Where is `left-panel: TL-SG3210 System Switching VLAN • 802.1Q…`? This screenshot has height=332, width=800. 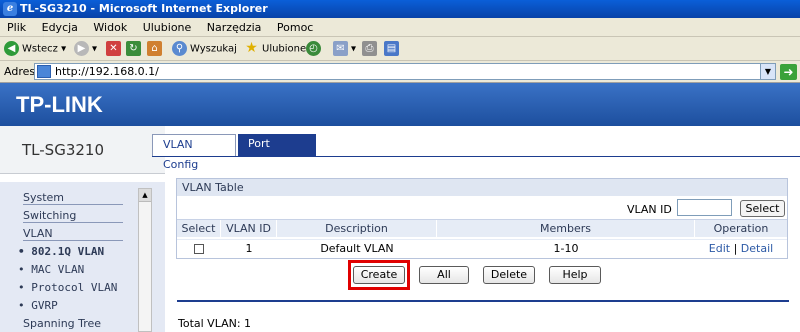
left-panel: TL-SG3210 System Switching VLAN • 802.1Q… is located at coordinates (82, 229).